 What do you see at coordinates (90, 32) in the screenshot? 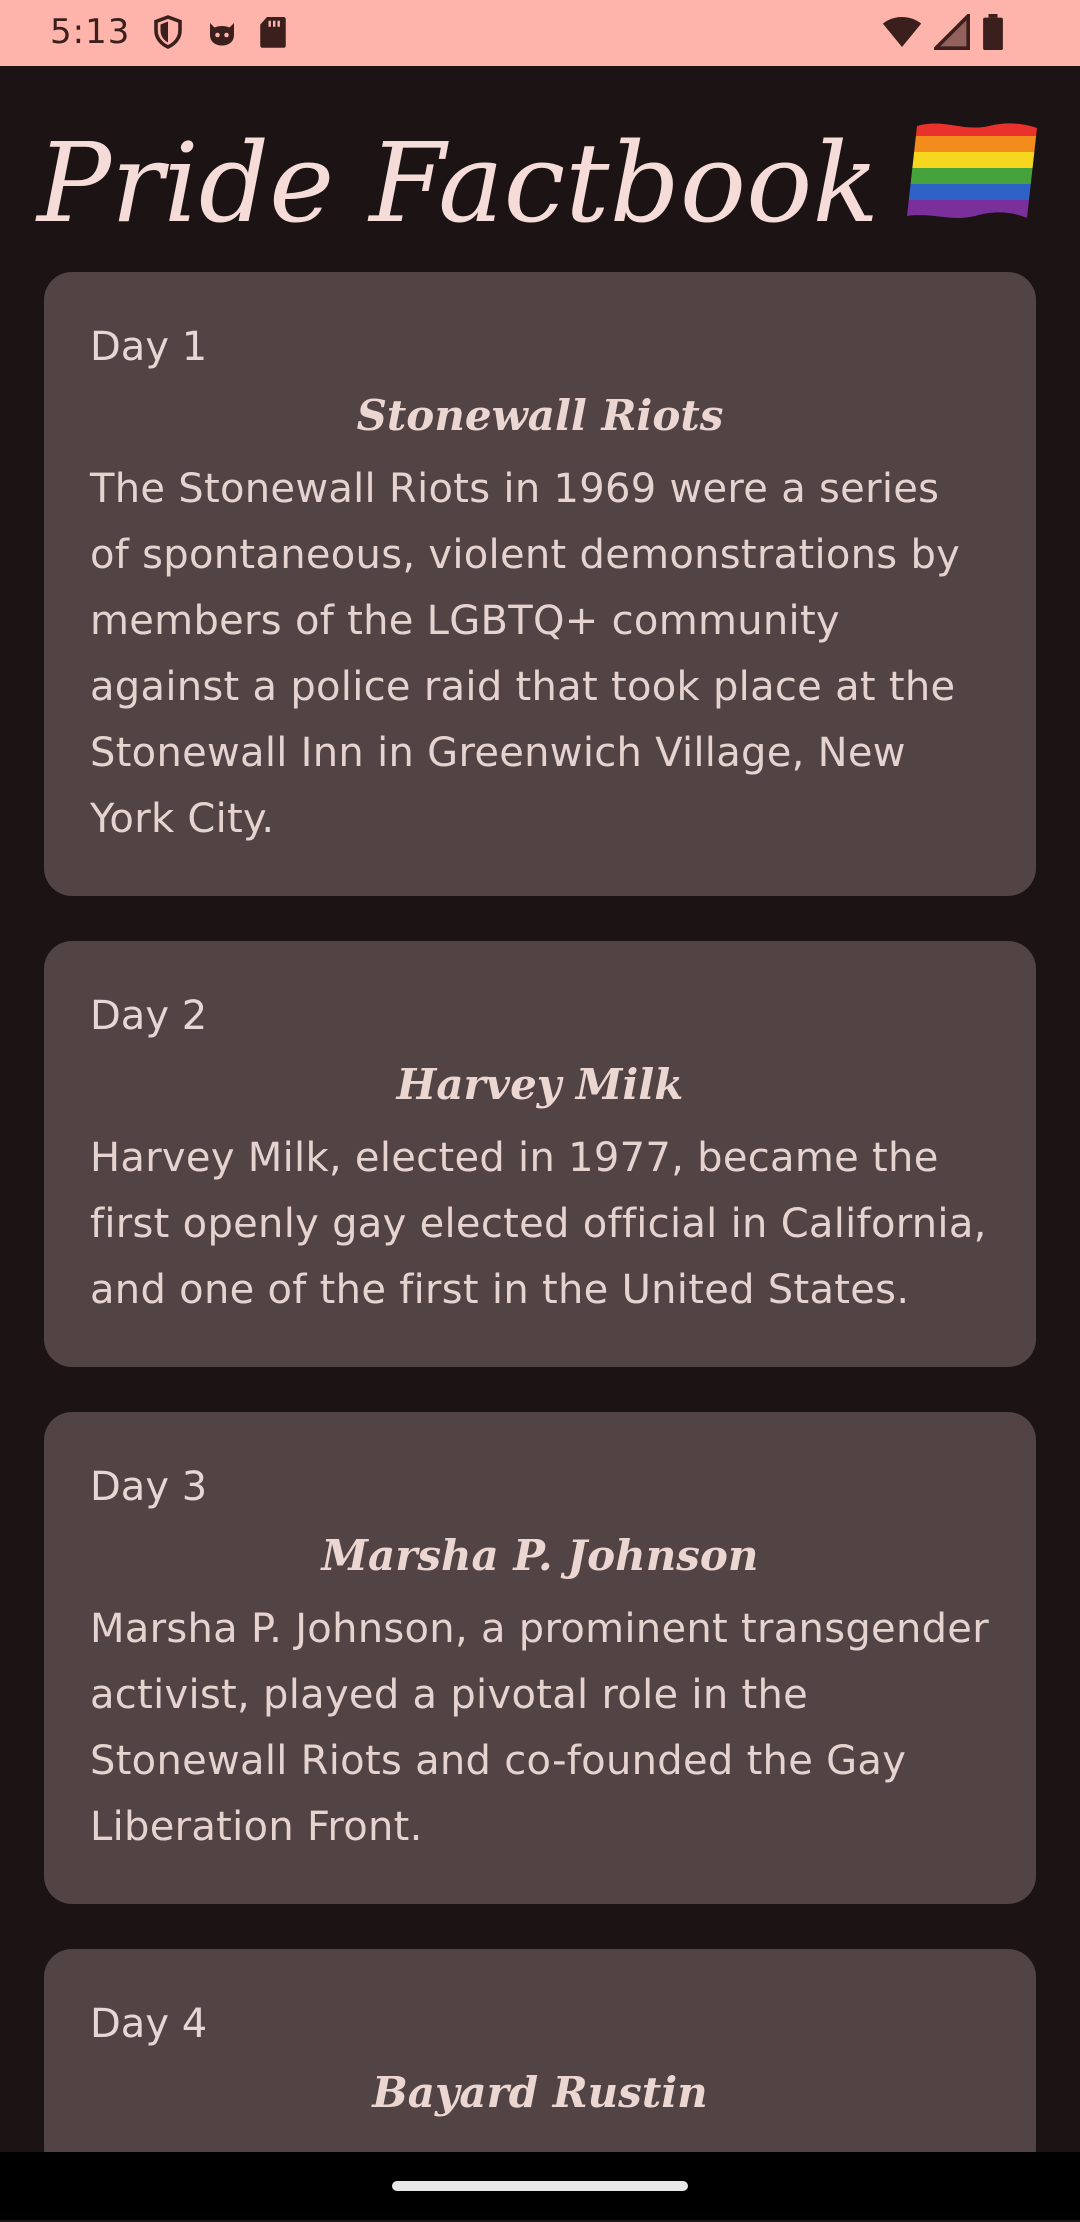
I see `status-time: 5:13` at bounding box center [90, 32].